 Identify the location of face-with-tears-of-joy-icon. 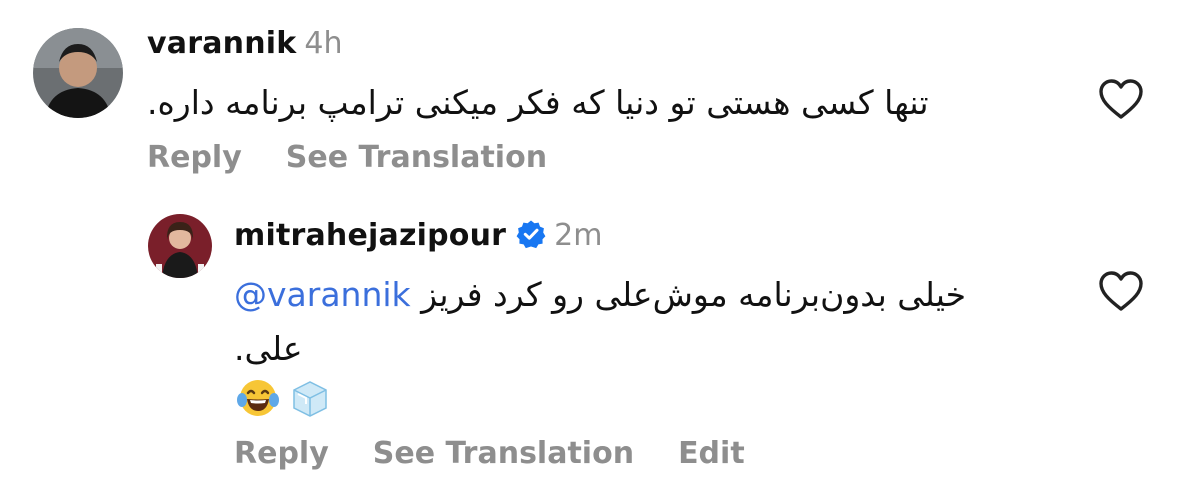
(258, 397).